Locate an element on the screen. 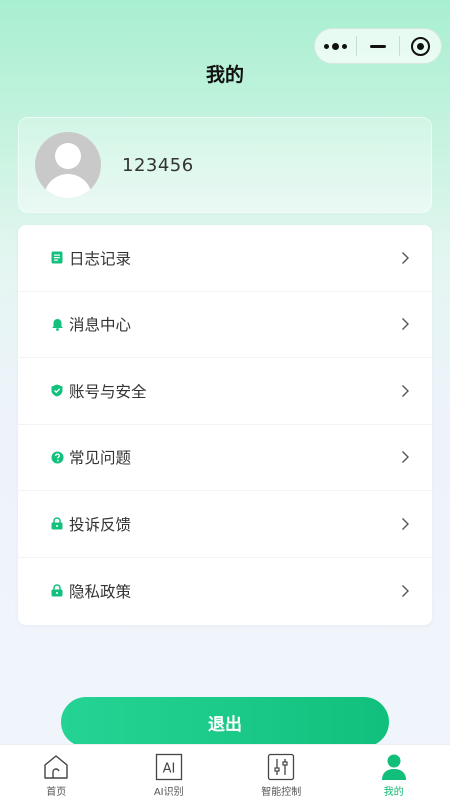 The width and height of the screenshot is (450, 800). menu-item-label: 日志记录 is located at coordinates (100, 258).